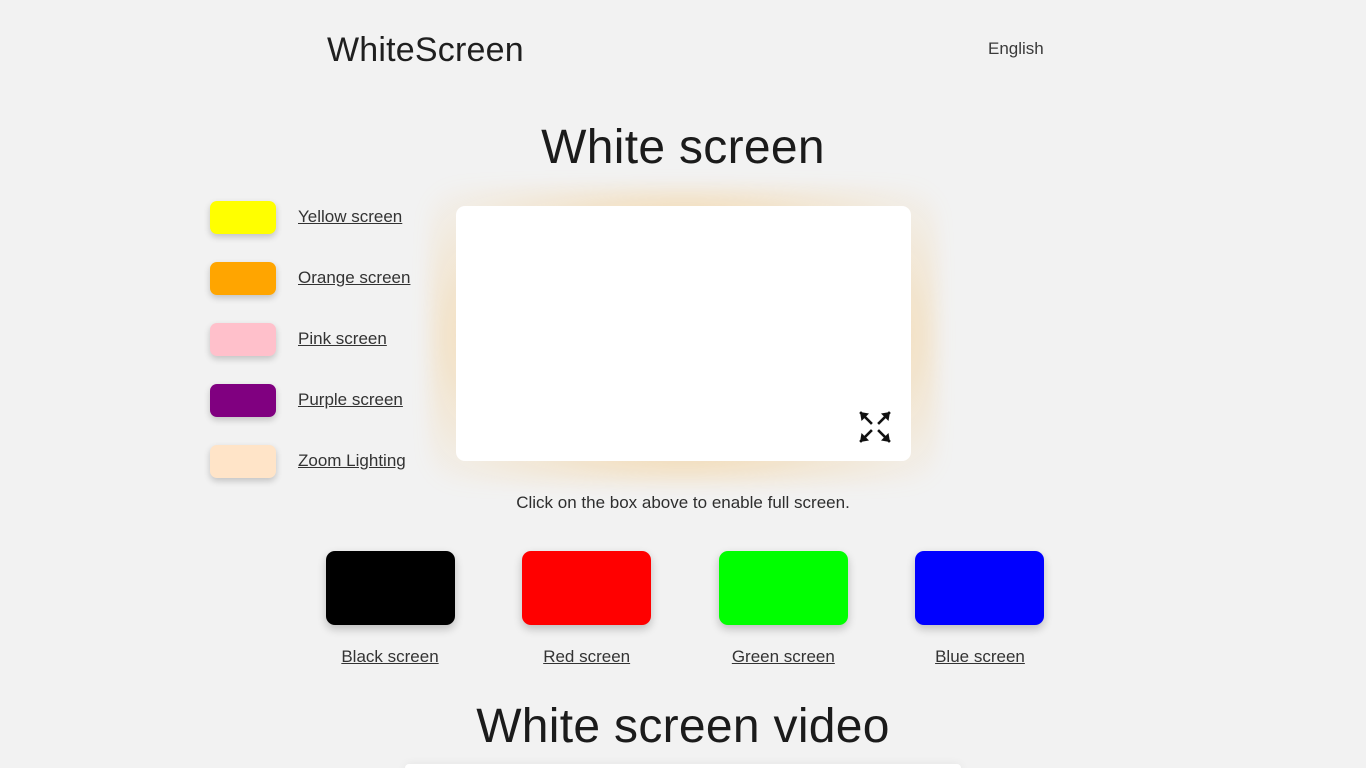  I want to click on sidebar-item-label: Orange screen, so click(354, 278).